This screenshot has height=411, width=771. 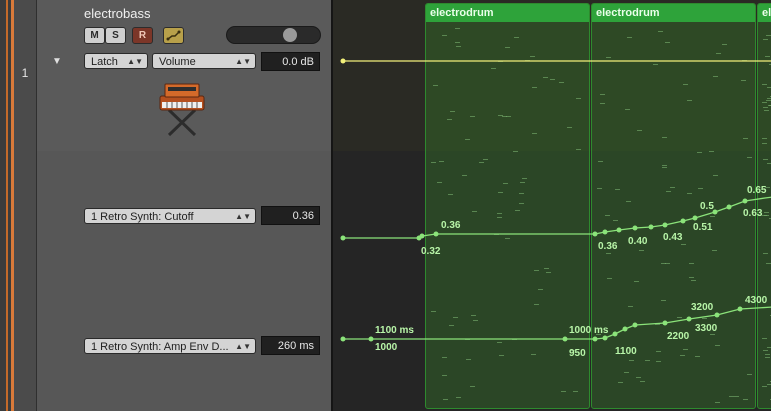 I want to click on volume-value-field: 0.0 dB, so click(x=290, y=61).